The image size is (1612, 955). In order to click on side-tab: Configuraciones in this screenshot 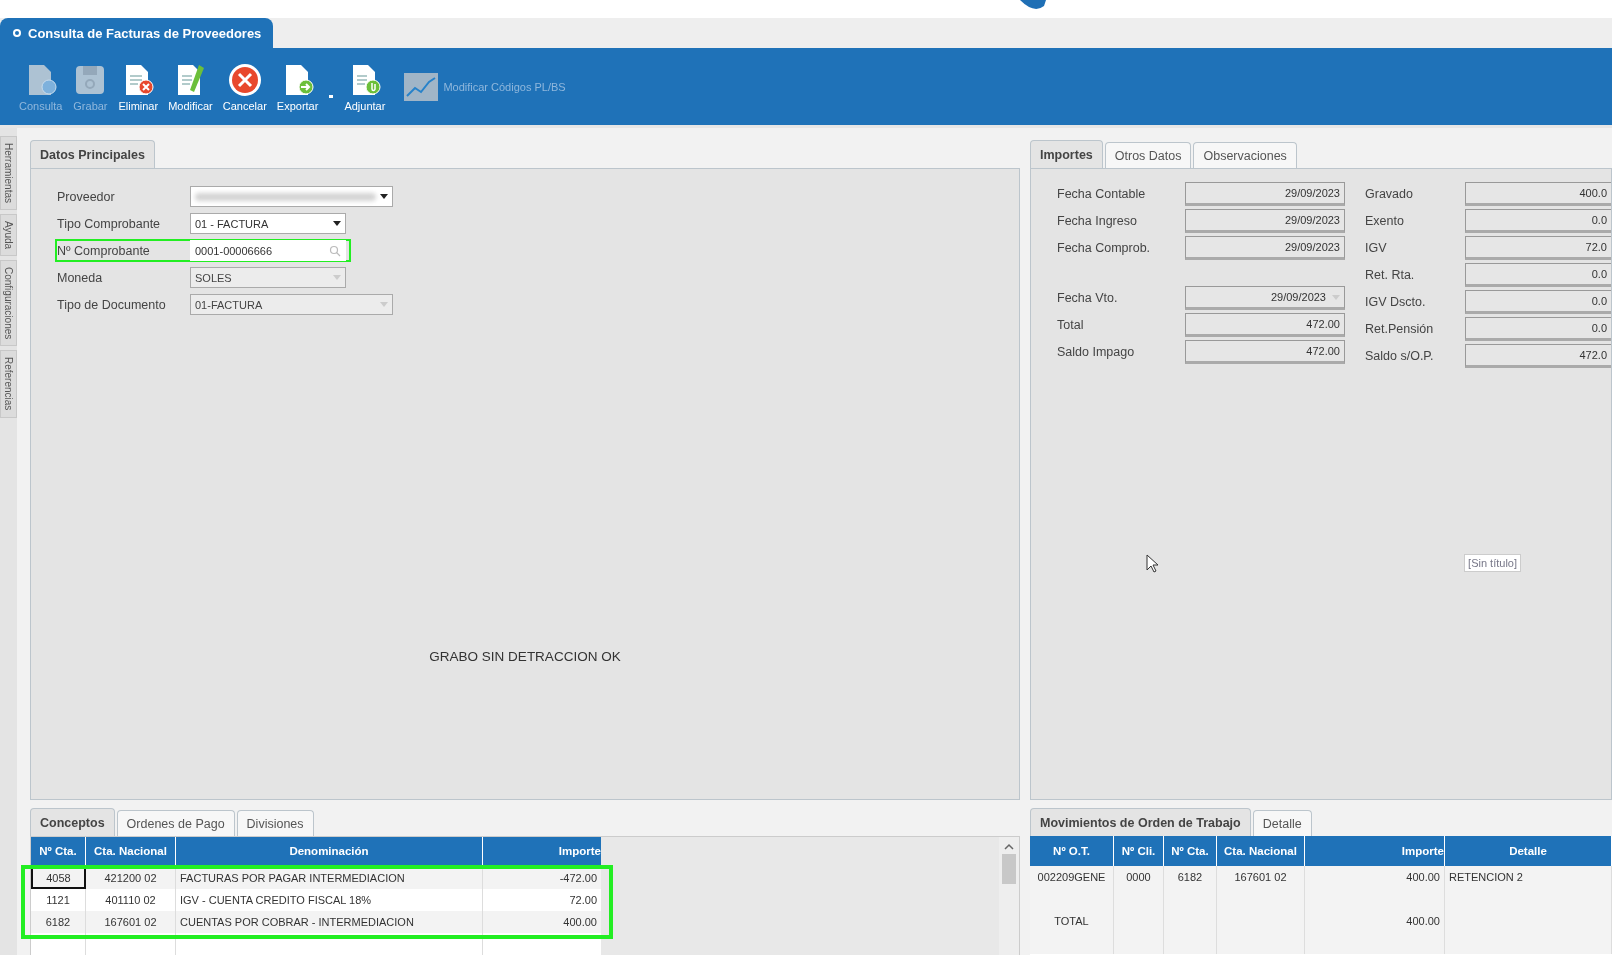, I will do `click(8, 303)`.